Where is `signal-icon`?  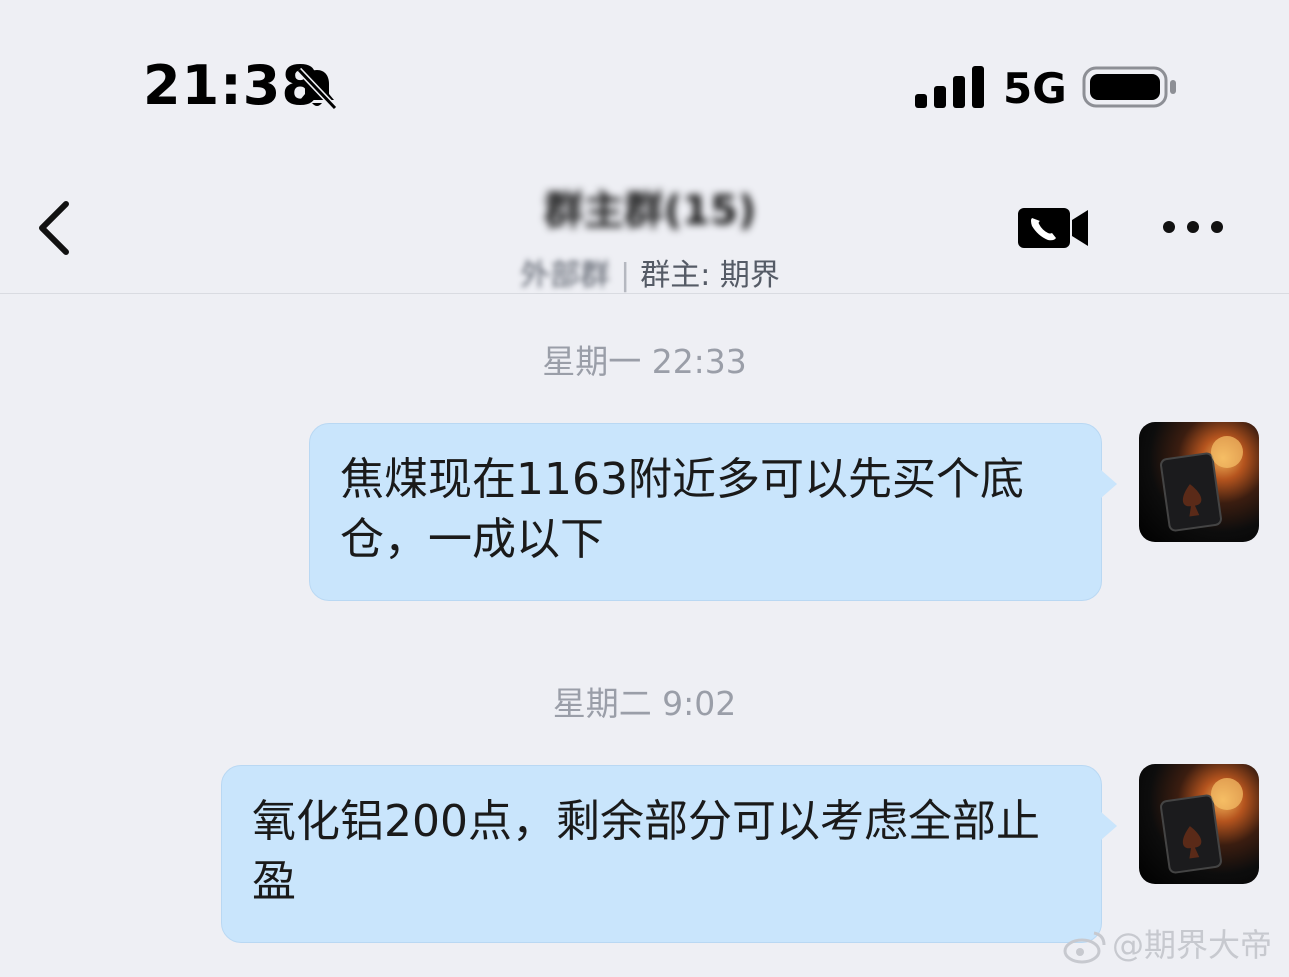 signal-icon is located at coordinates (949, 87).